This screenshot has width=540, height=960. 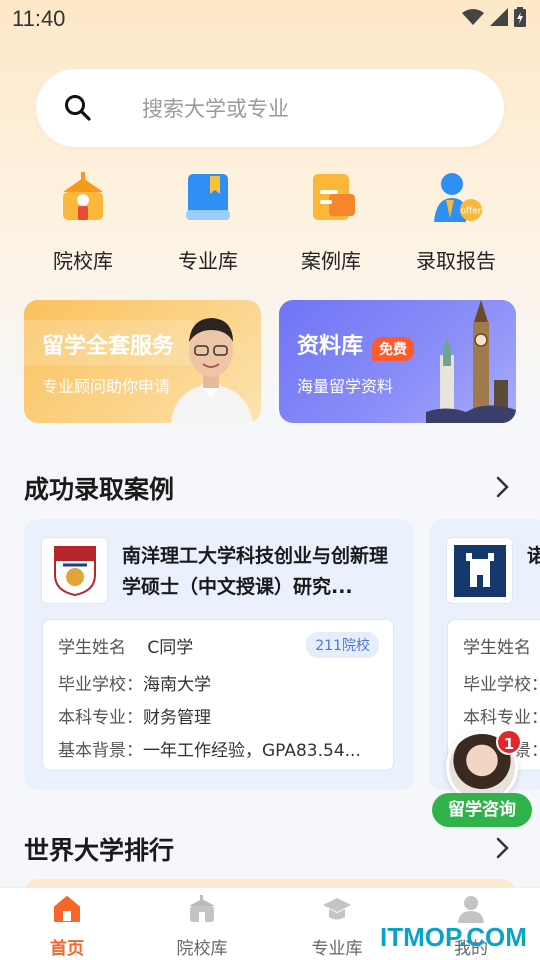 What do you see at coordinates (83, 261) in the screenshot?
I see `quick-action-label: 院校库` at bounding box center [83, 261].